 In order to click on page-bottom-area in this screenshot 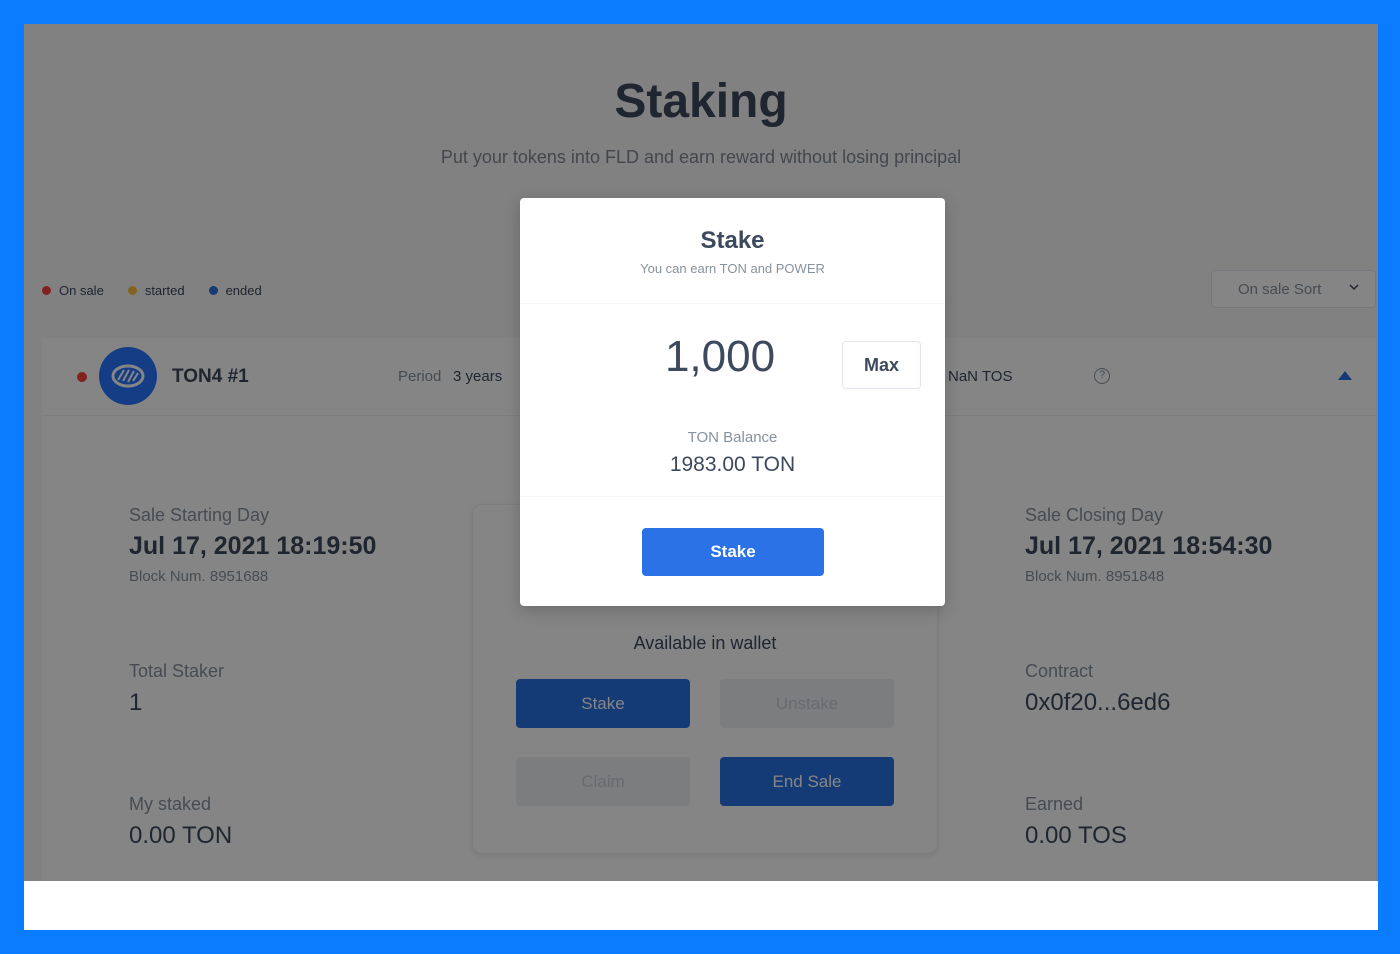, I will do `click(701, 905)`.